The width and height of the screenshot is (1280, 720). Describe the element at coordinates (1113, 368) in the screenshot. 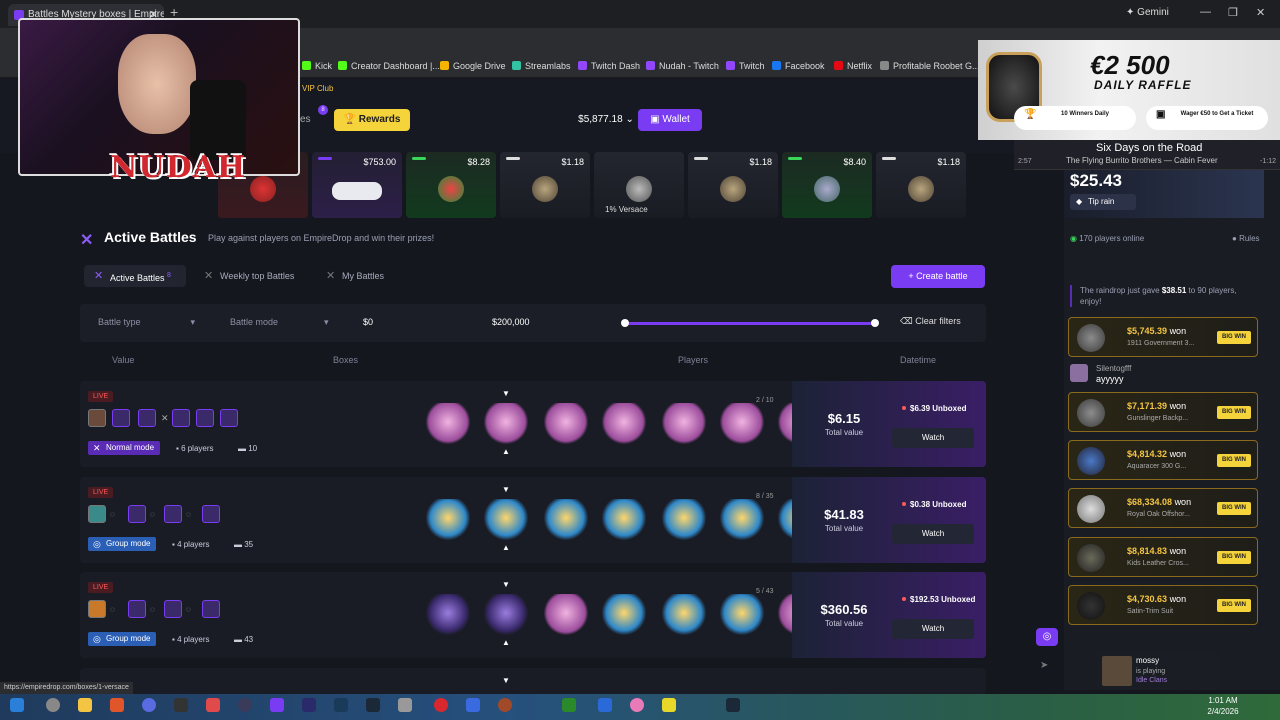

I see `chat-username: Silentogfff` at that location.